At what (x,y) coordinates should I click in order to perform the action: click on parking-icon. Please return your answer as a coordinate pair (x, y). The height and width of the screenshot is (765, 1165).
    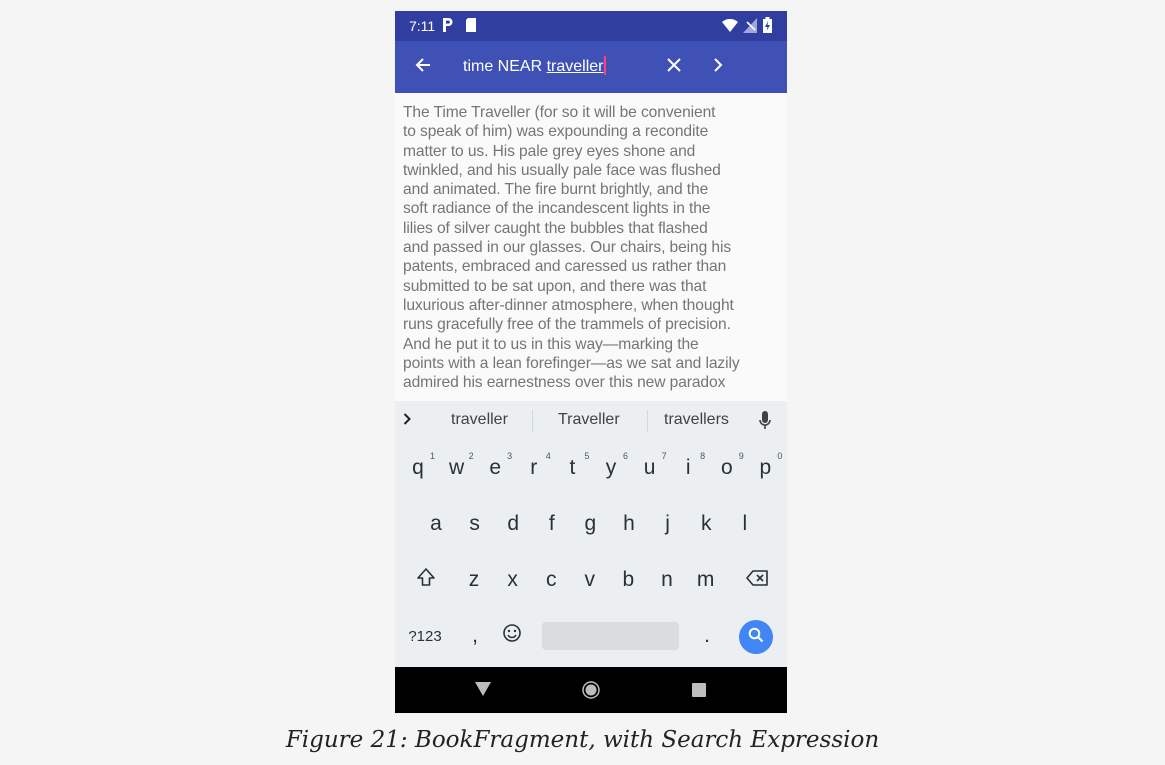
    Looking at the image, I should click on (448, 26).